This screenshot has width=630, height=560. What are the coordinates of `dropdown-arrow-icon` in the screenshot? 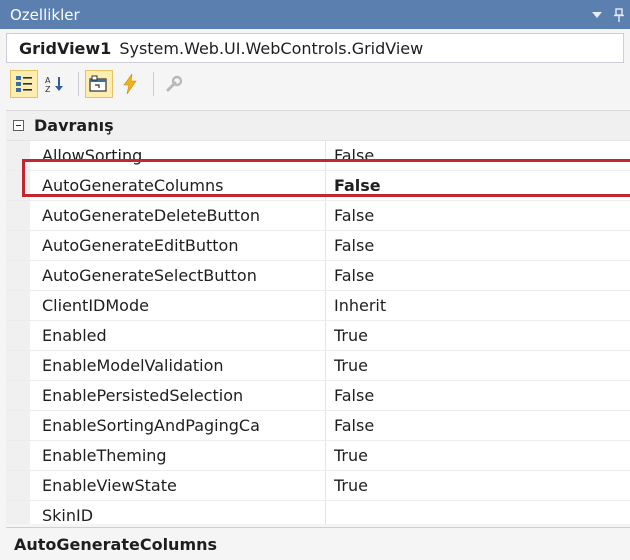 It's located at (597, 15).